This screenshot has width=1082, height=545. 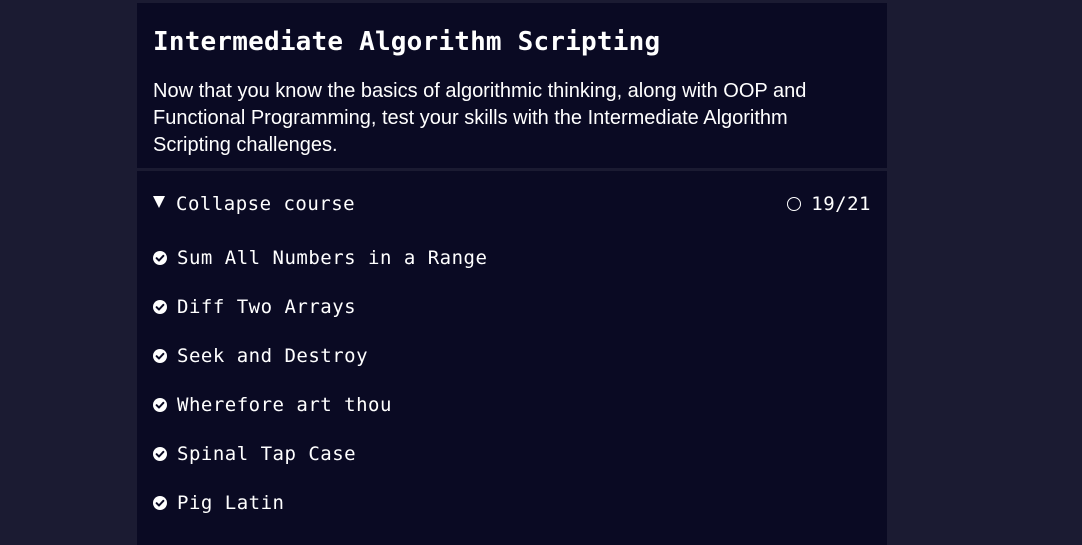 I want to click on caret-down-icon, so click(x=159, y=202).